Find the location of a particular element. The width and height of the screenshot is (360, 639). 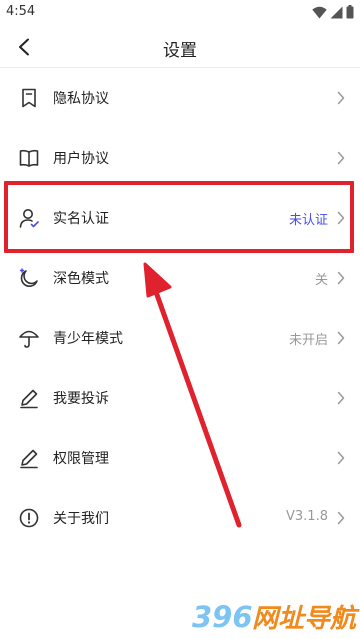

status-bar: 4:54 is located at coordinates (180, 13).